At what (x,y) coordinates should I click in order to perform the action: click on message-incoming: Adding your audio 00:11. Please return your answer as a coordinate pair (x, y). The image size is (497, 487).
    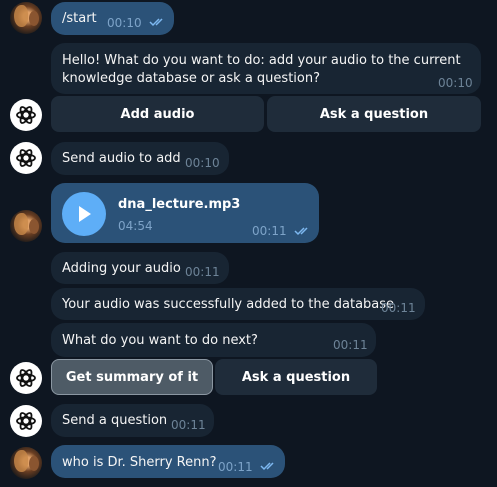
    Looking at the image, I should click on (140, 268).